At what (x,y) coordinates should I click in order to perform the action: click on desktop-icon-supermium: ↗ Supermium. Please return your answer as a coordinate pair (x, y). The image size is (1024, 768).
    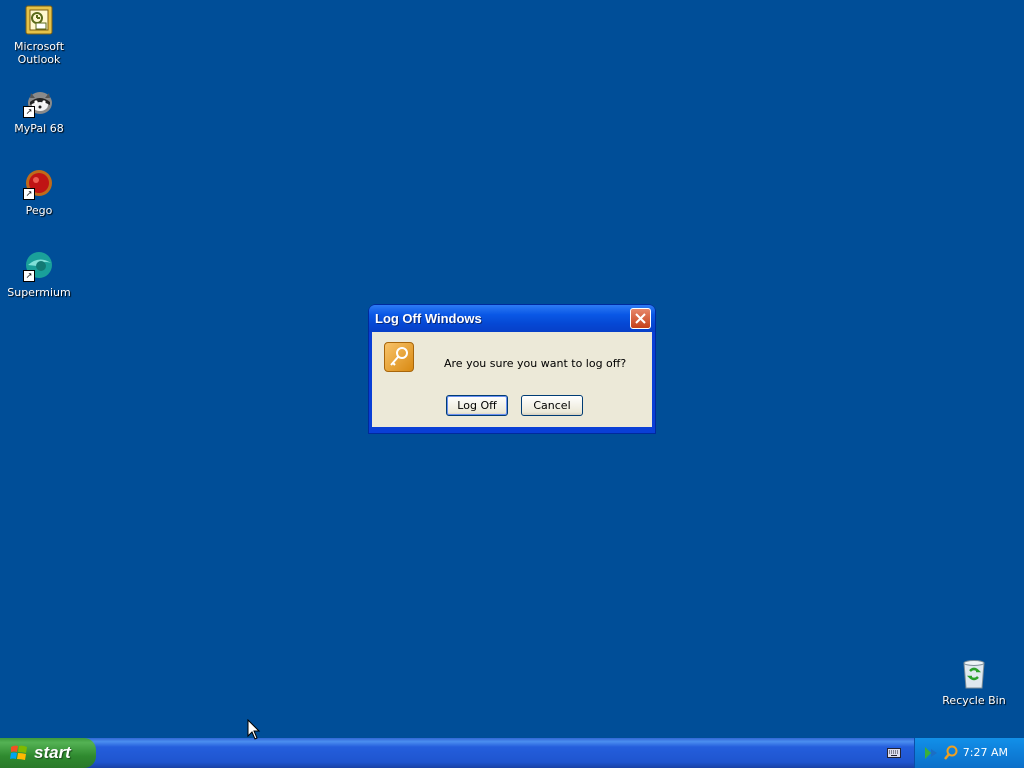
    Looking at the image, I should click on (39, 274).